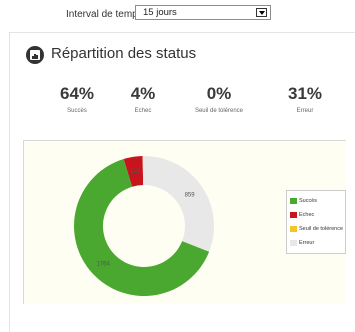 The image size is (355, 332). I want to click on legend-item: Seuil de tolérence, so click(316, 229).